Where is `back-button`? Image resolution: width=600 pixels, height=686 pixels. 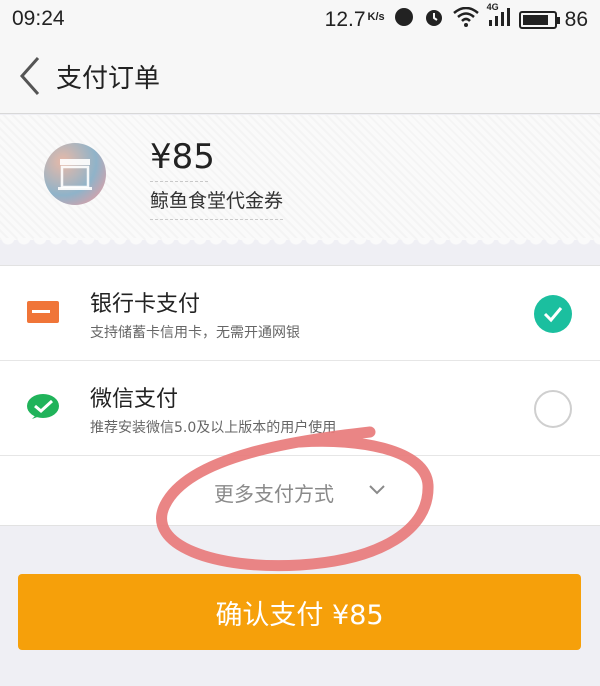
back-button is located at coordinates (34, 76).